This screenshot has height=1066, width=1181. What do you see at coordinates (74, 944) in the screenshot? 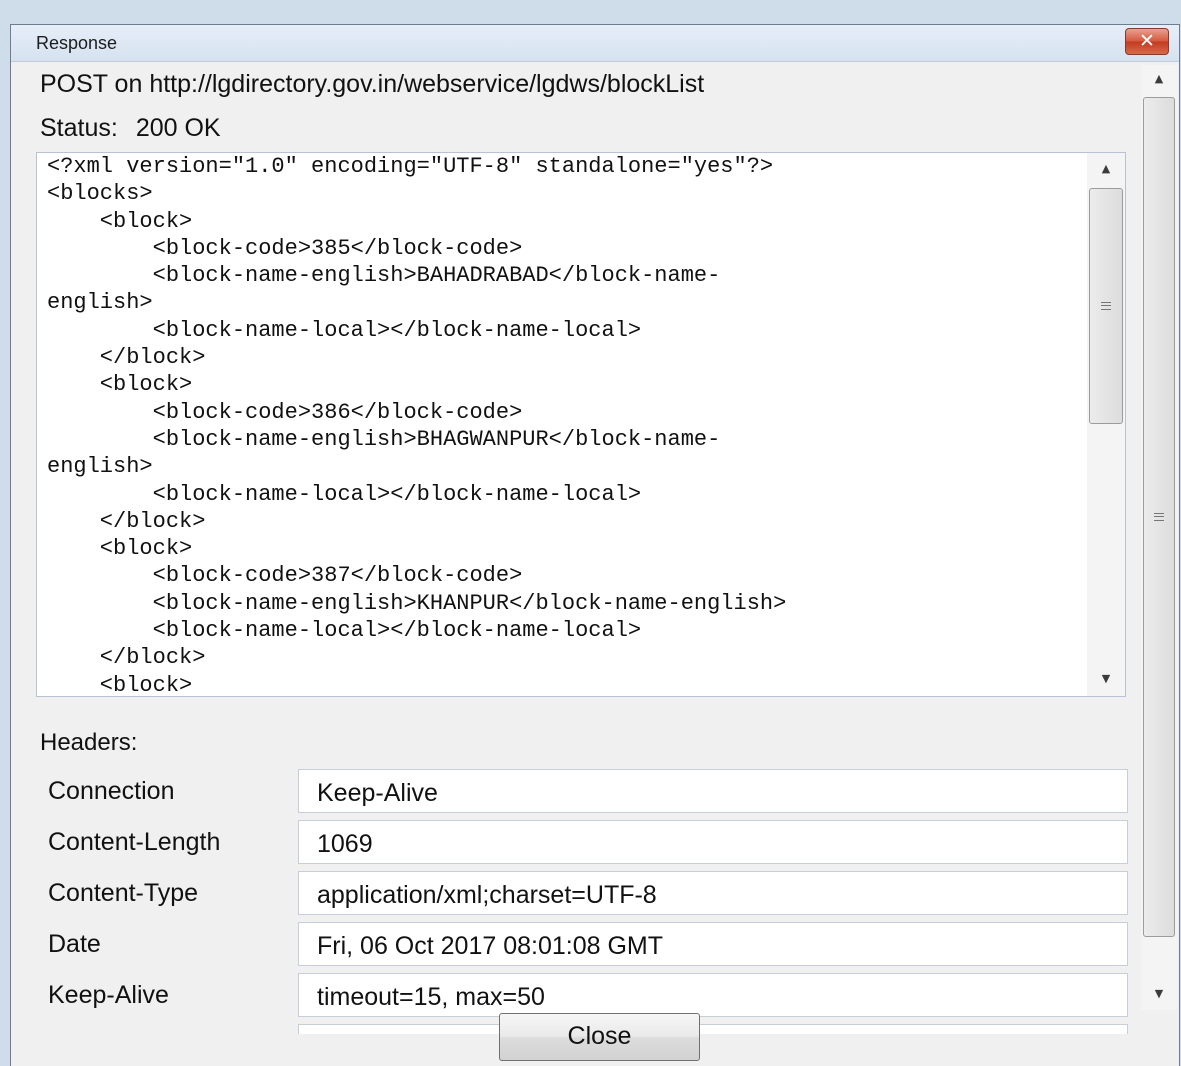
I see `header-name: Date` at bounding box center [74, 944].